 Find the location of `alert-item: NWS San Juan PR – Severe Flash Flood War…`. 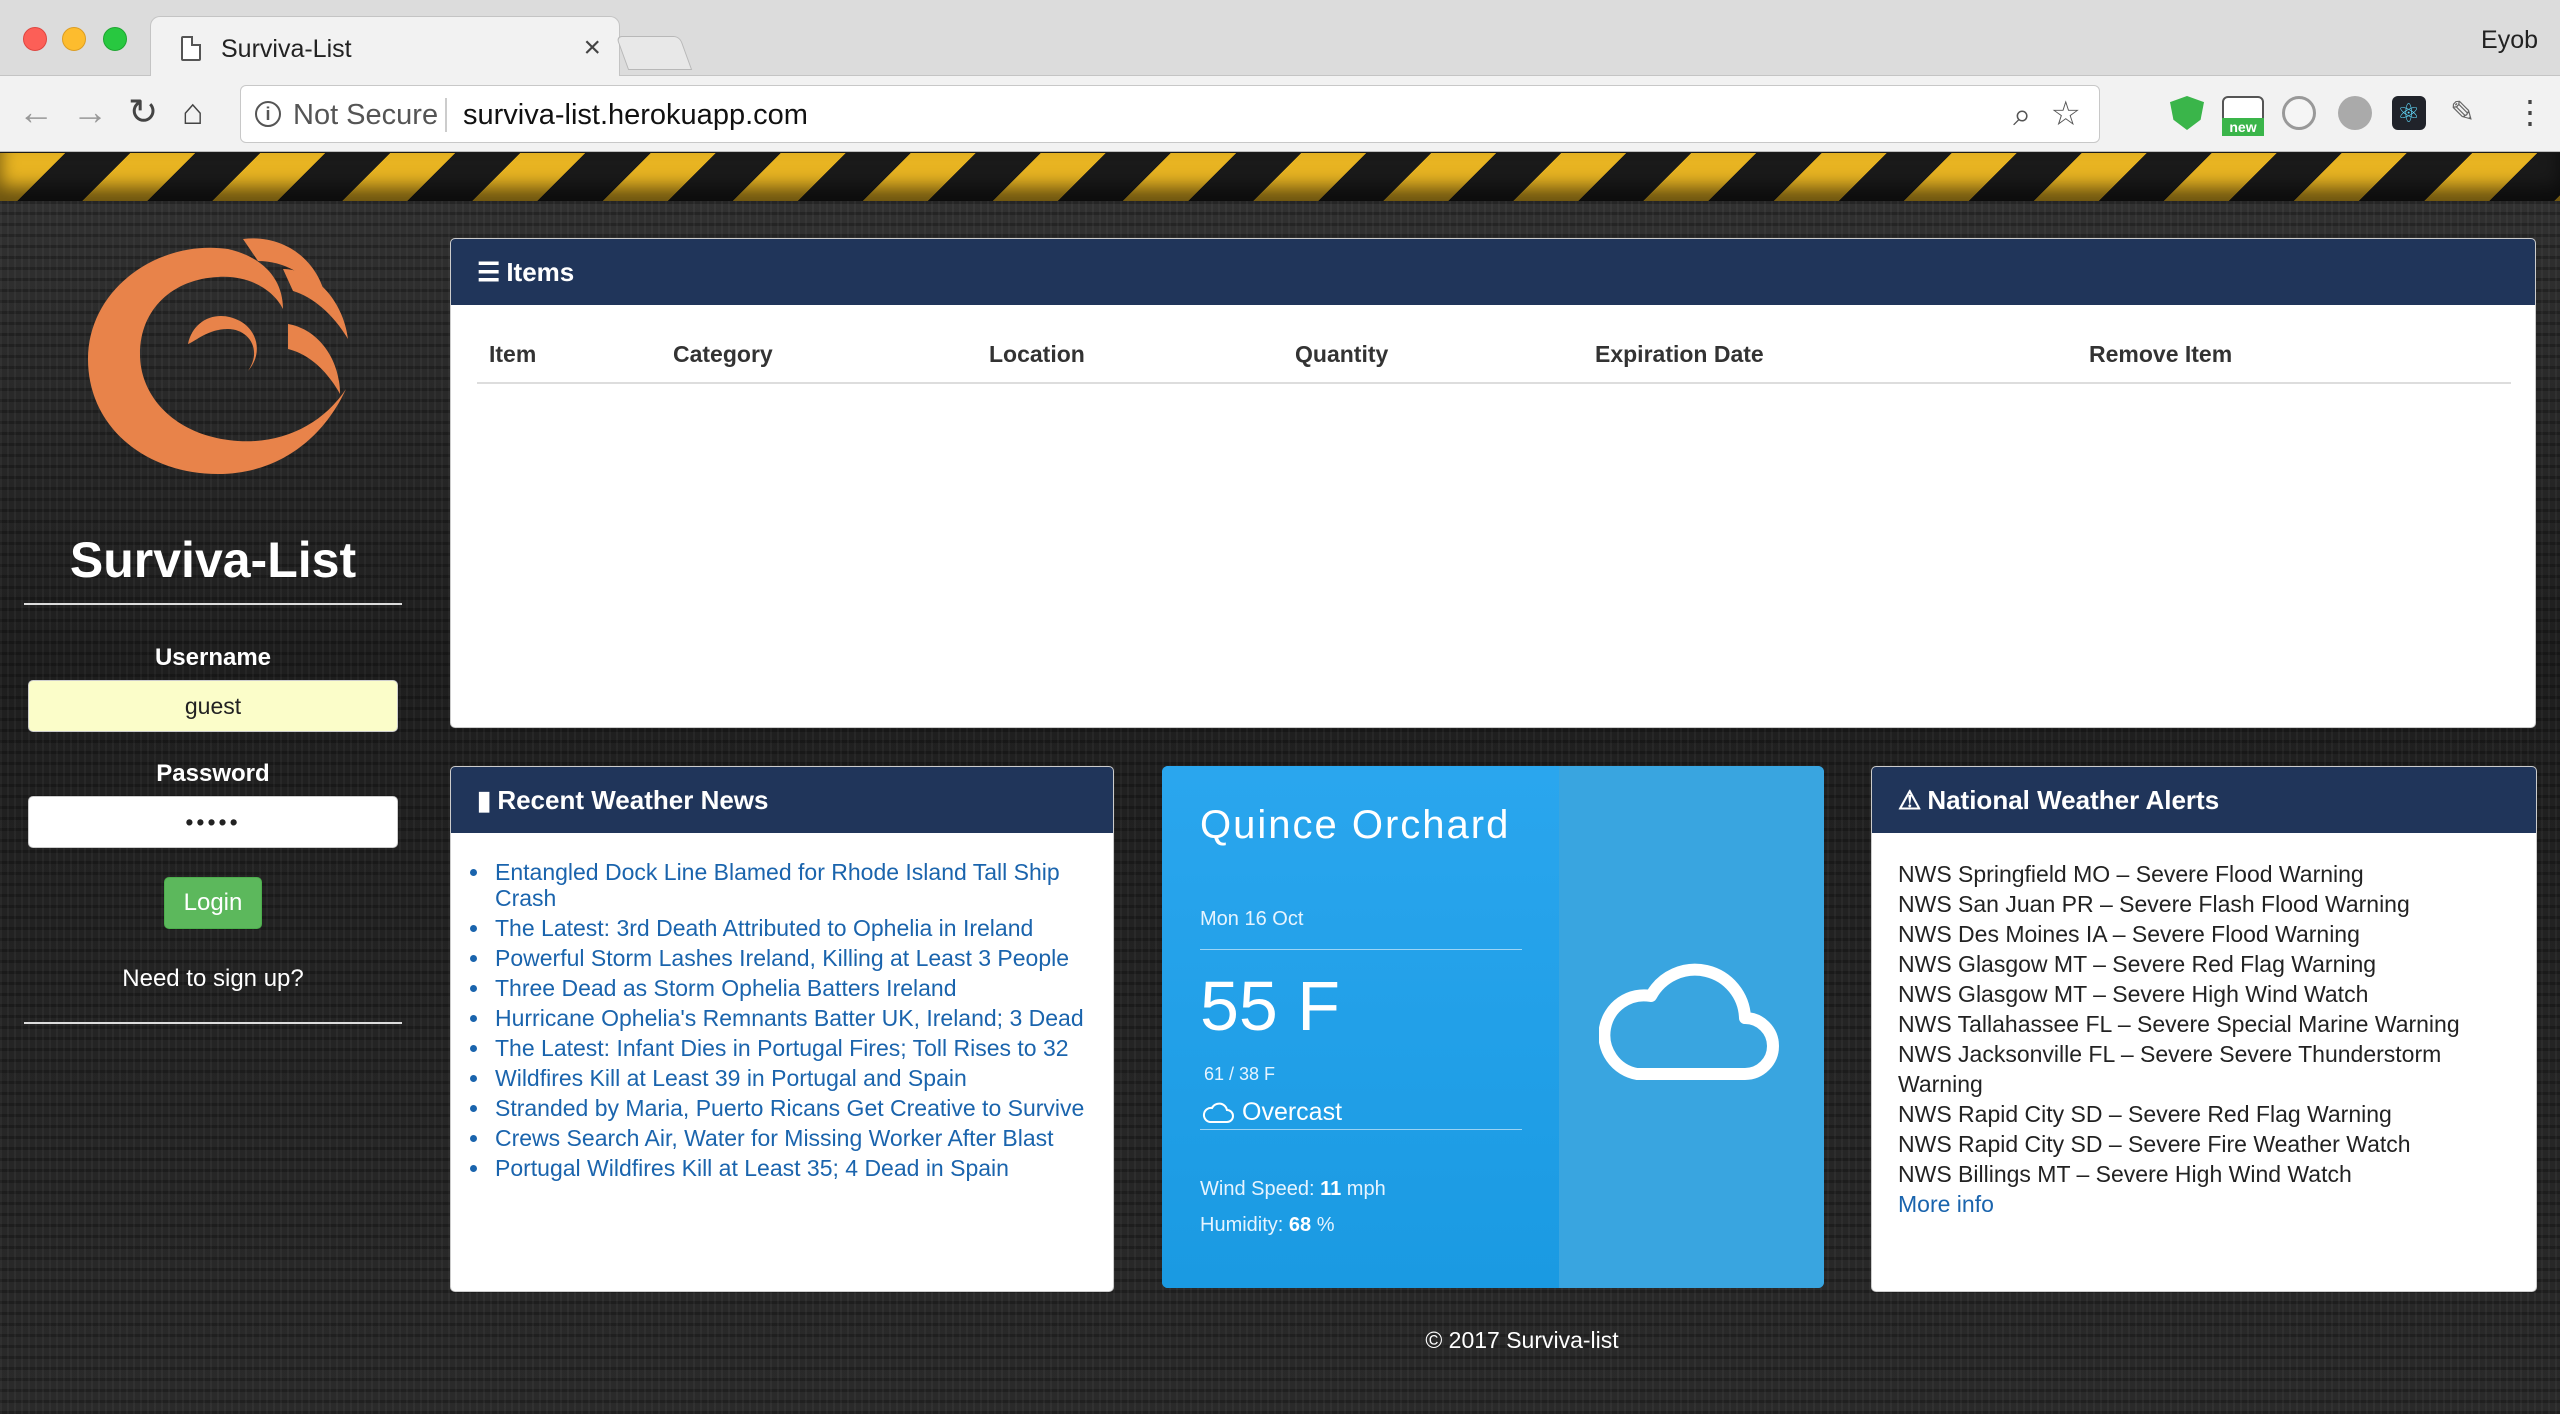

alert-item: NWS San Juan PR – Severe Flash Flood War… is located at coordinates (2154, 904).